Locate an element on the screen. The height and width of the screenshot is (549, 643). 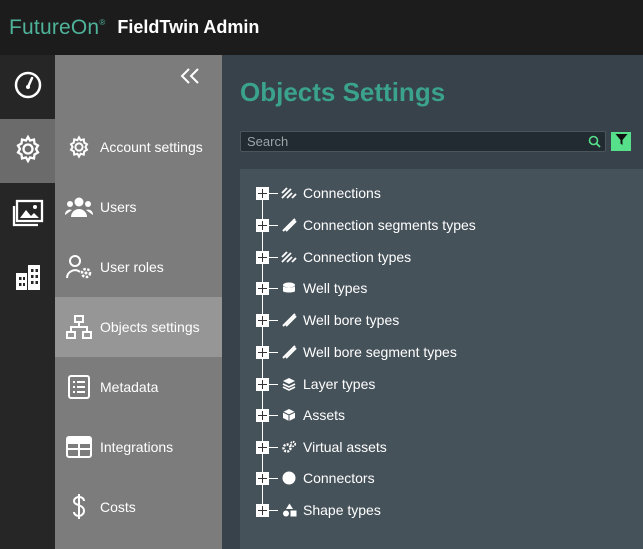
dashboard-icon is located at coordinates (28, 87).